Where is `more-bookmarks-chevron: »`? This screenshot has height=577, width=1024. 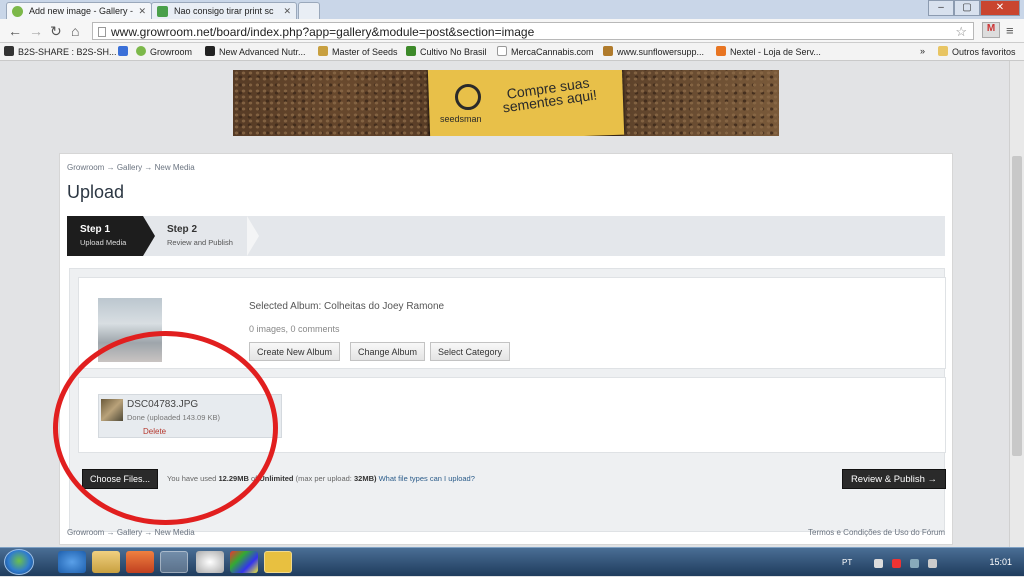
more-bookmarks-chevron: » is located at coordinates (922, 51).